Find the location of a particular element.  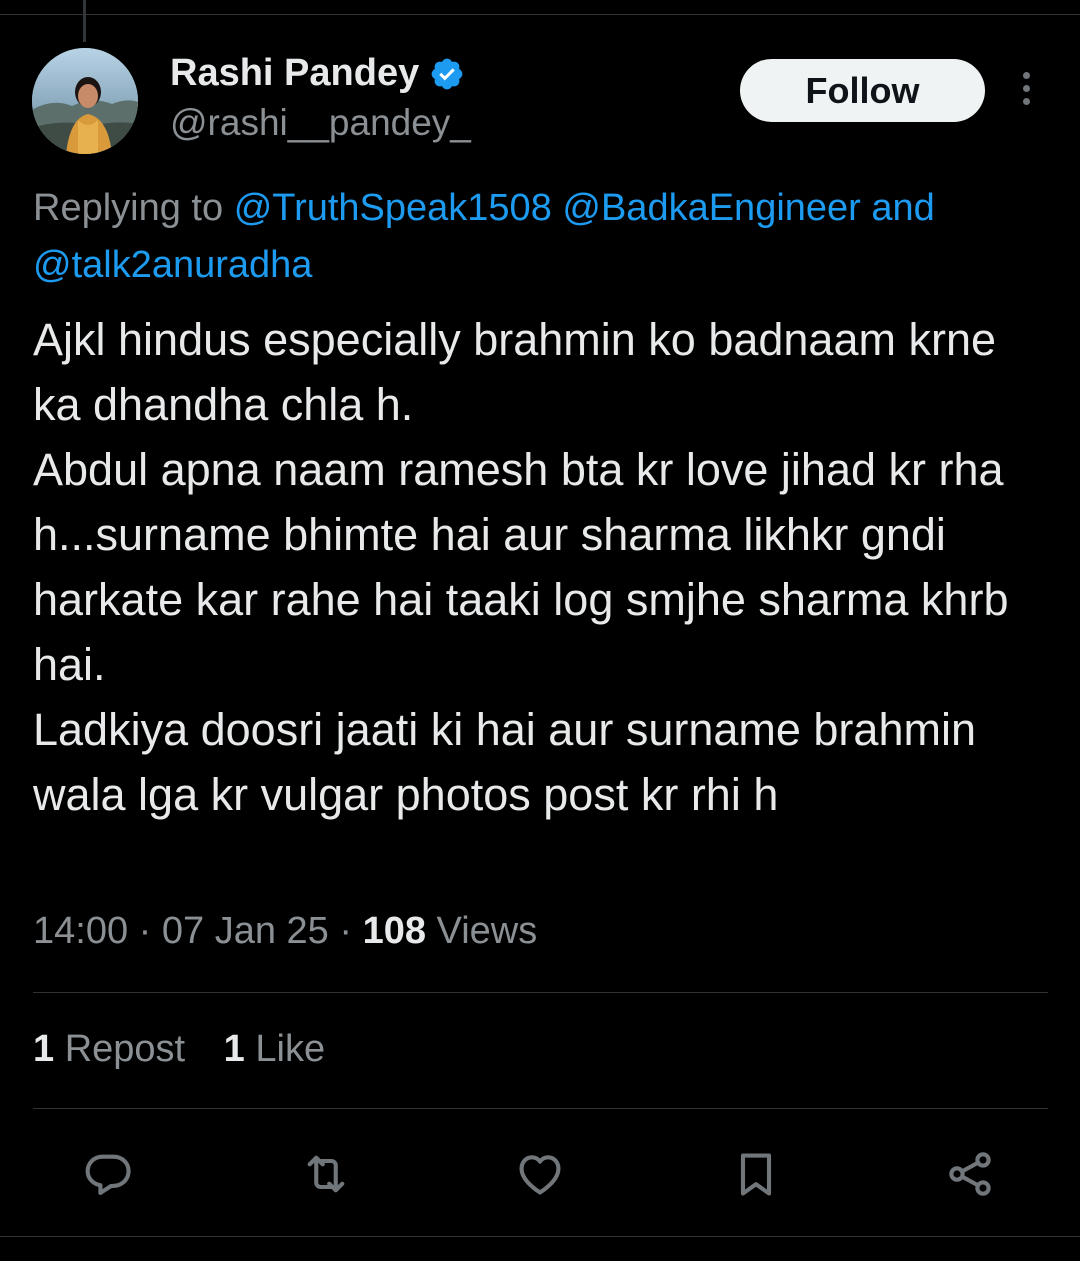

verified-badge-icon is located at coordinates (447, 73).